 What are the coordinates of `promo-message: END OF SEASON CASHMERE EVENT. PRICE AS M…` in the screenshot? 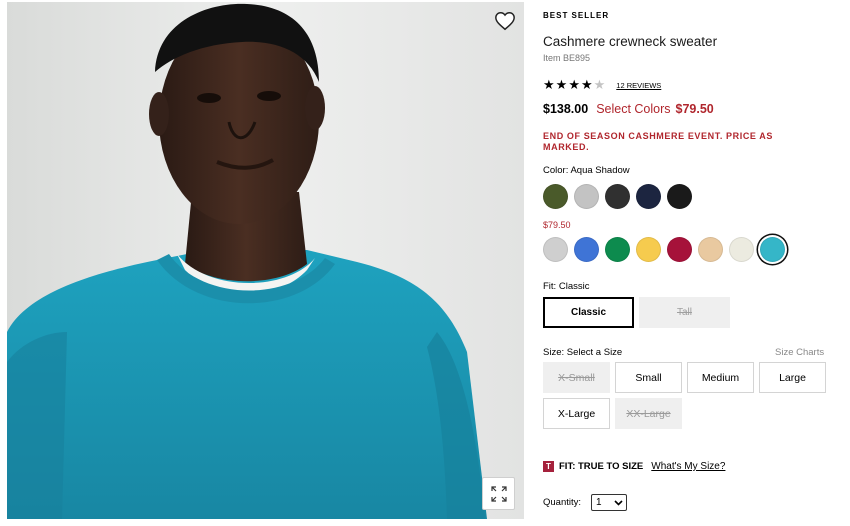 It's located at (658, 141).